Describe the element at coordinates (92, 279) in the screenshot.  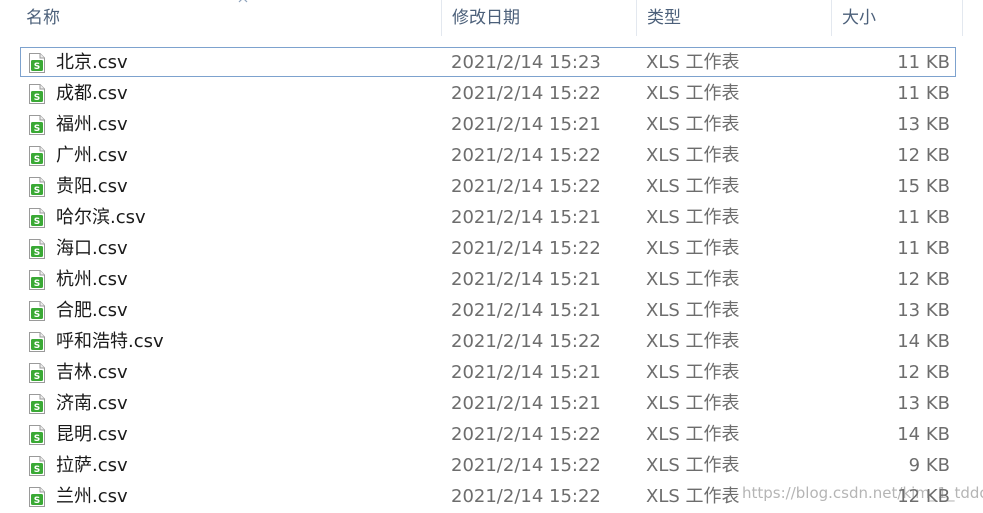
I see `file-name: 杭州.csv` at that location.